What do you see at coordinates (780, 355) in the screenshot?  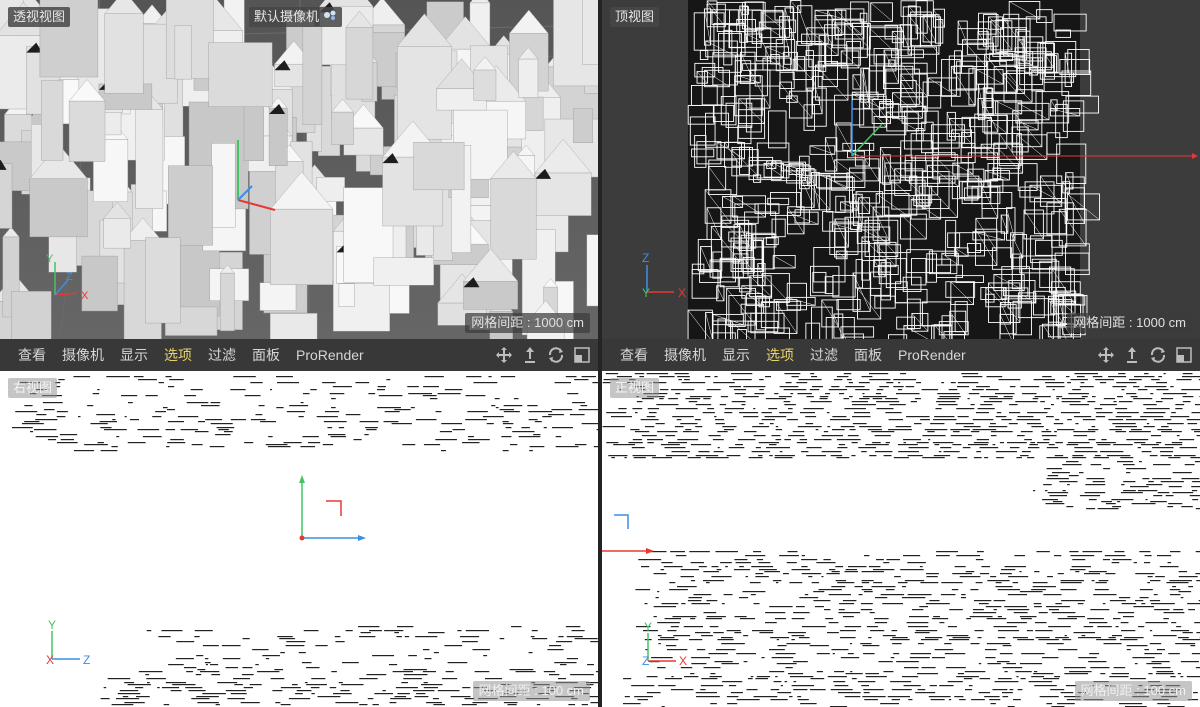 I see `menu-options-2: 选项` at bounding box center [780, 355].